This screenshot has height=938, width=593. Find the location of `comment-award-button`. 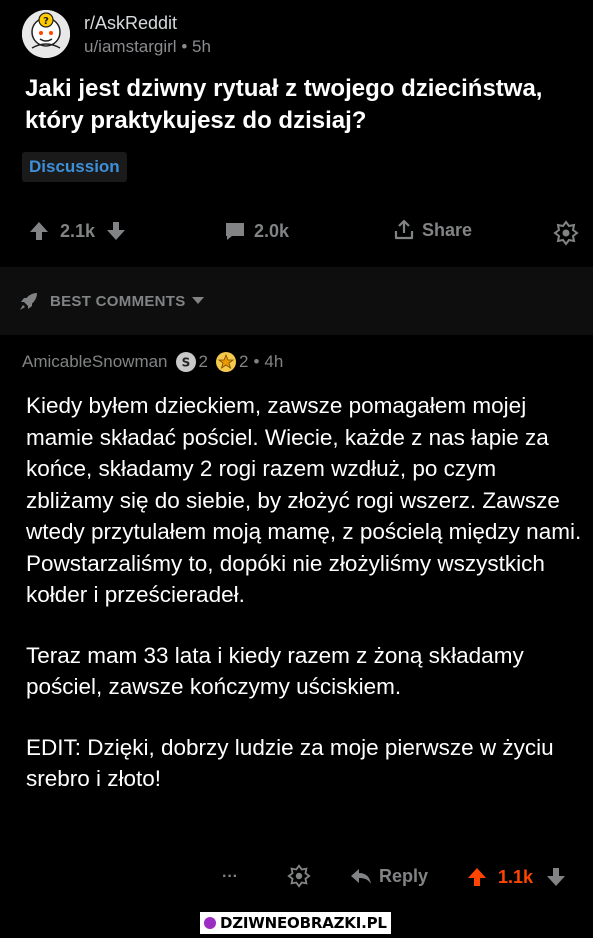

comment-award-button is located at coordinates (299, 876).